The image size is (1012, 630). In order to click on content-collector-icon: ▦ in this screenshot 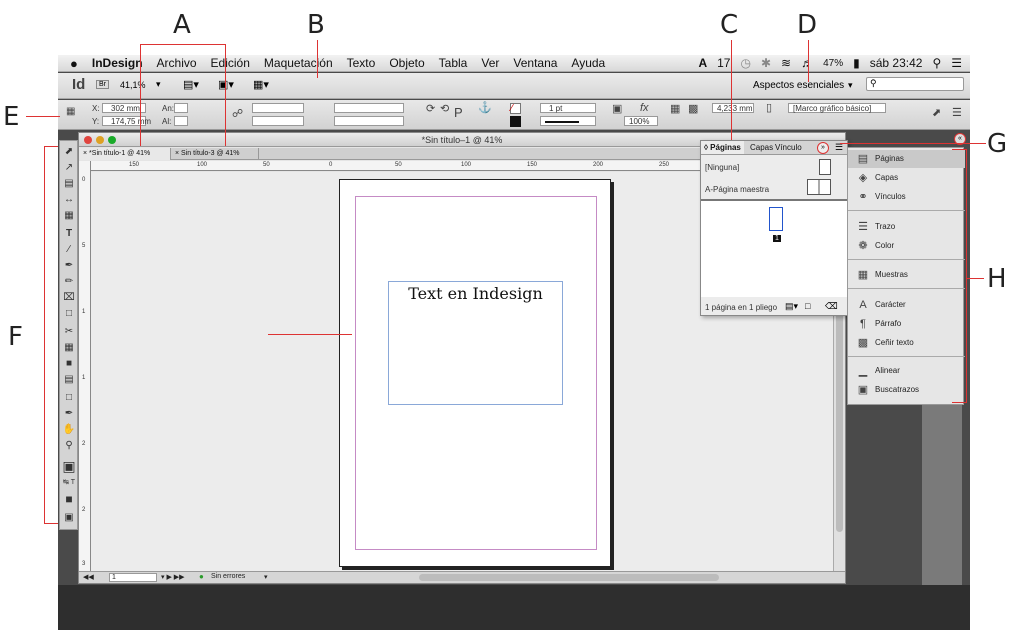, I will do `click(69, 216)`.